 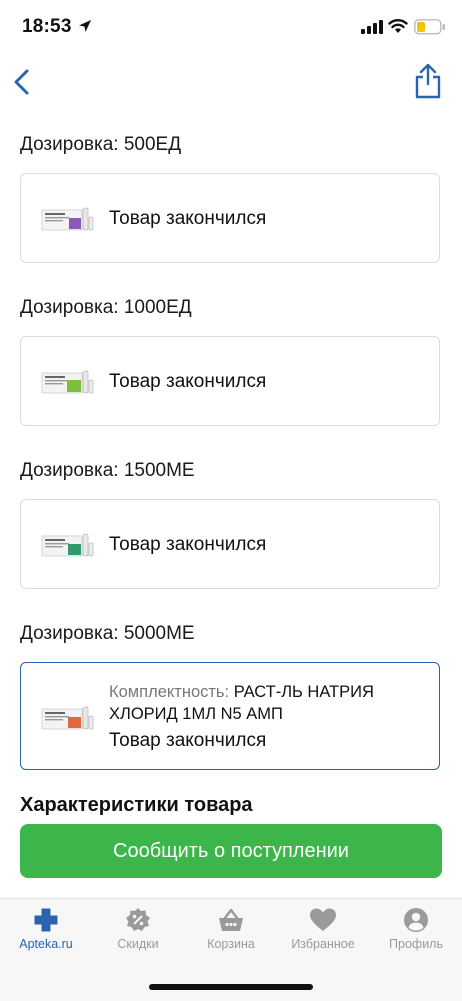 I want to click on discount-icon, so click(x=138, y=919).